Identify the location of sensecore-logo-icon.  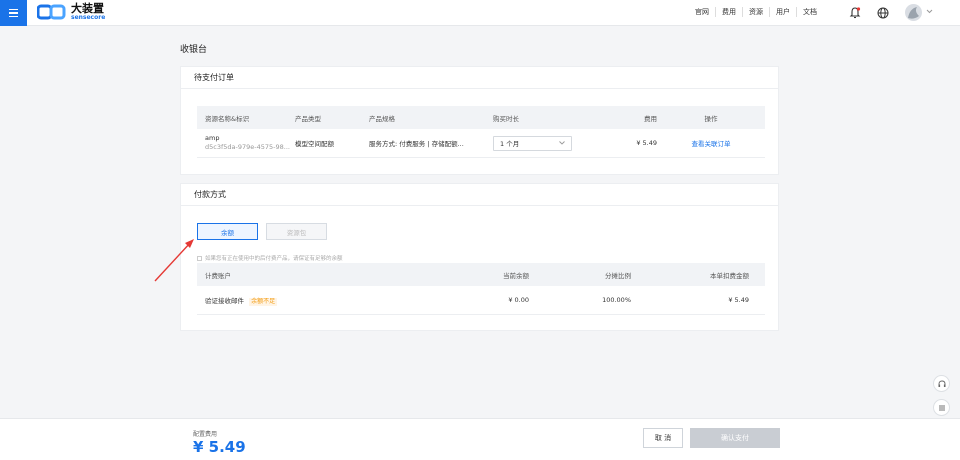
(51, 12).